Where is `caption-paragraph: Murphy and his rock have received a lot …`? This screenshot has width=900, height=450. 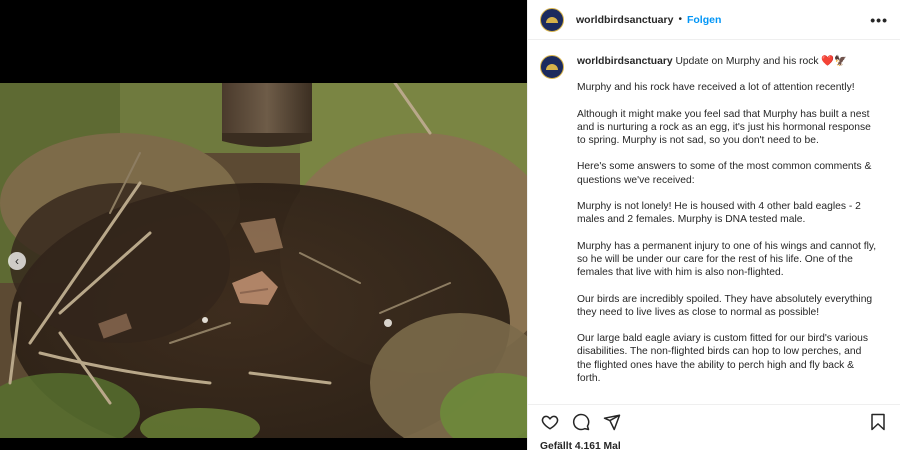
caption-paragraph: Murphy and his rock have received a lot … is located at coordinates (716, 88).